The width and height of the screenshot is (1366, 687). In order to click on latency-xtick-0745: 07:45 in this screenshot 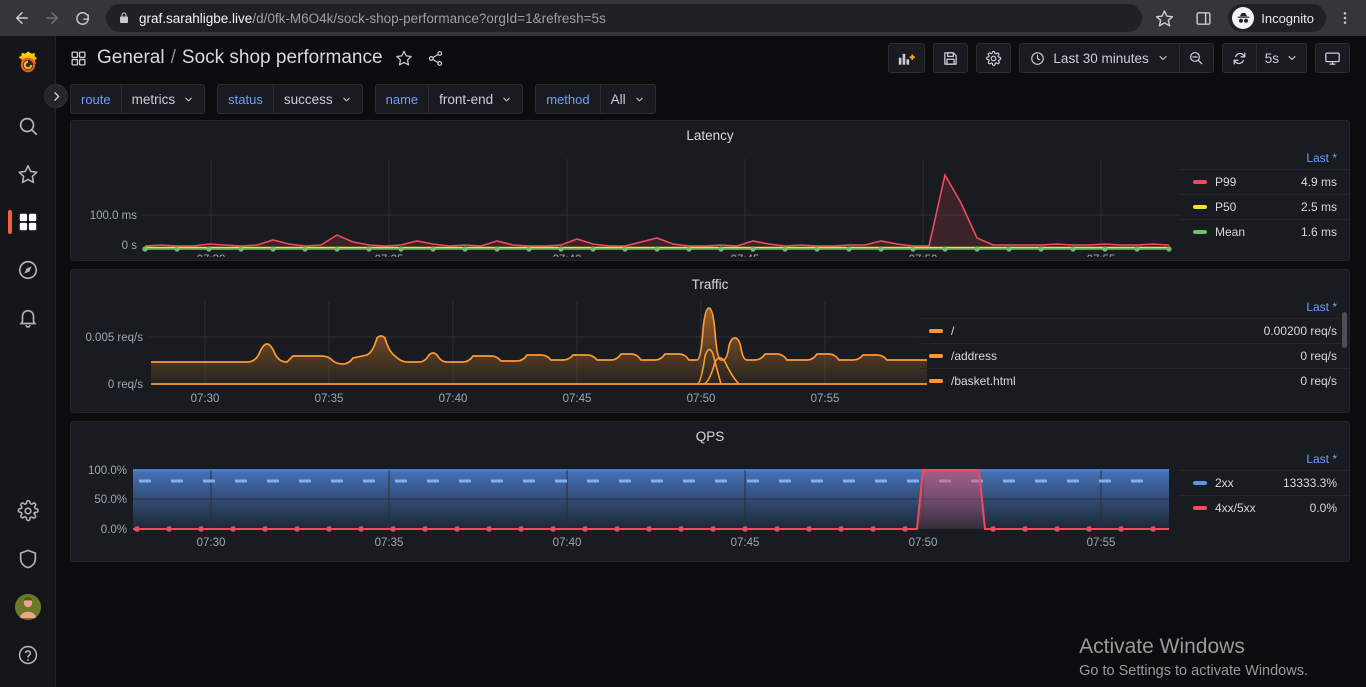, I will do `click(745, 255)`.